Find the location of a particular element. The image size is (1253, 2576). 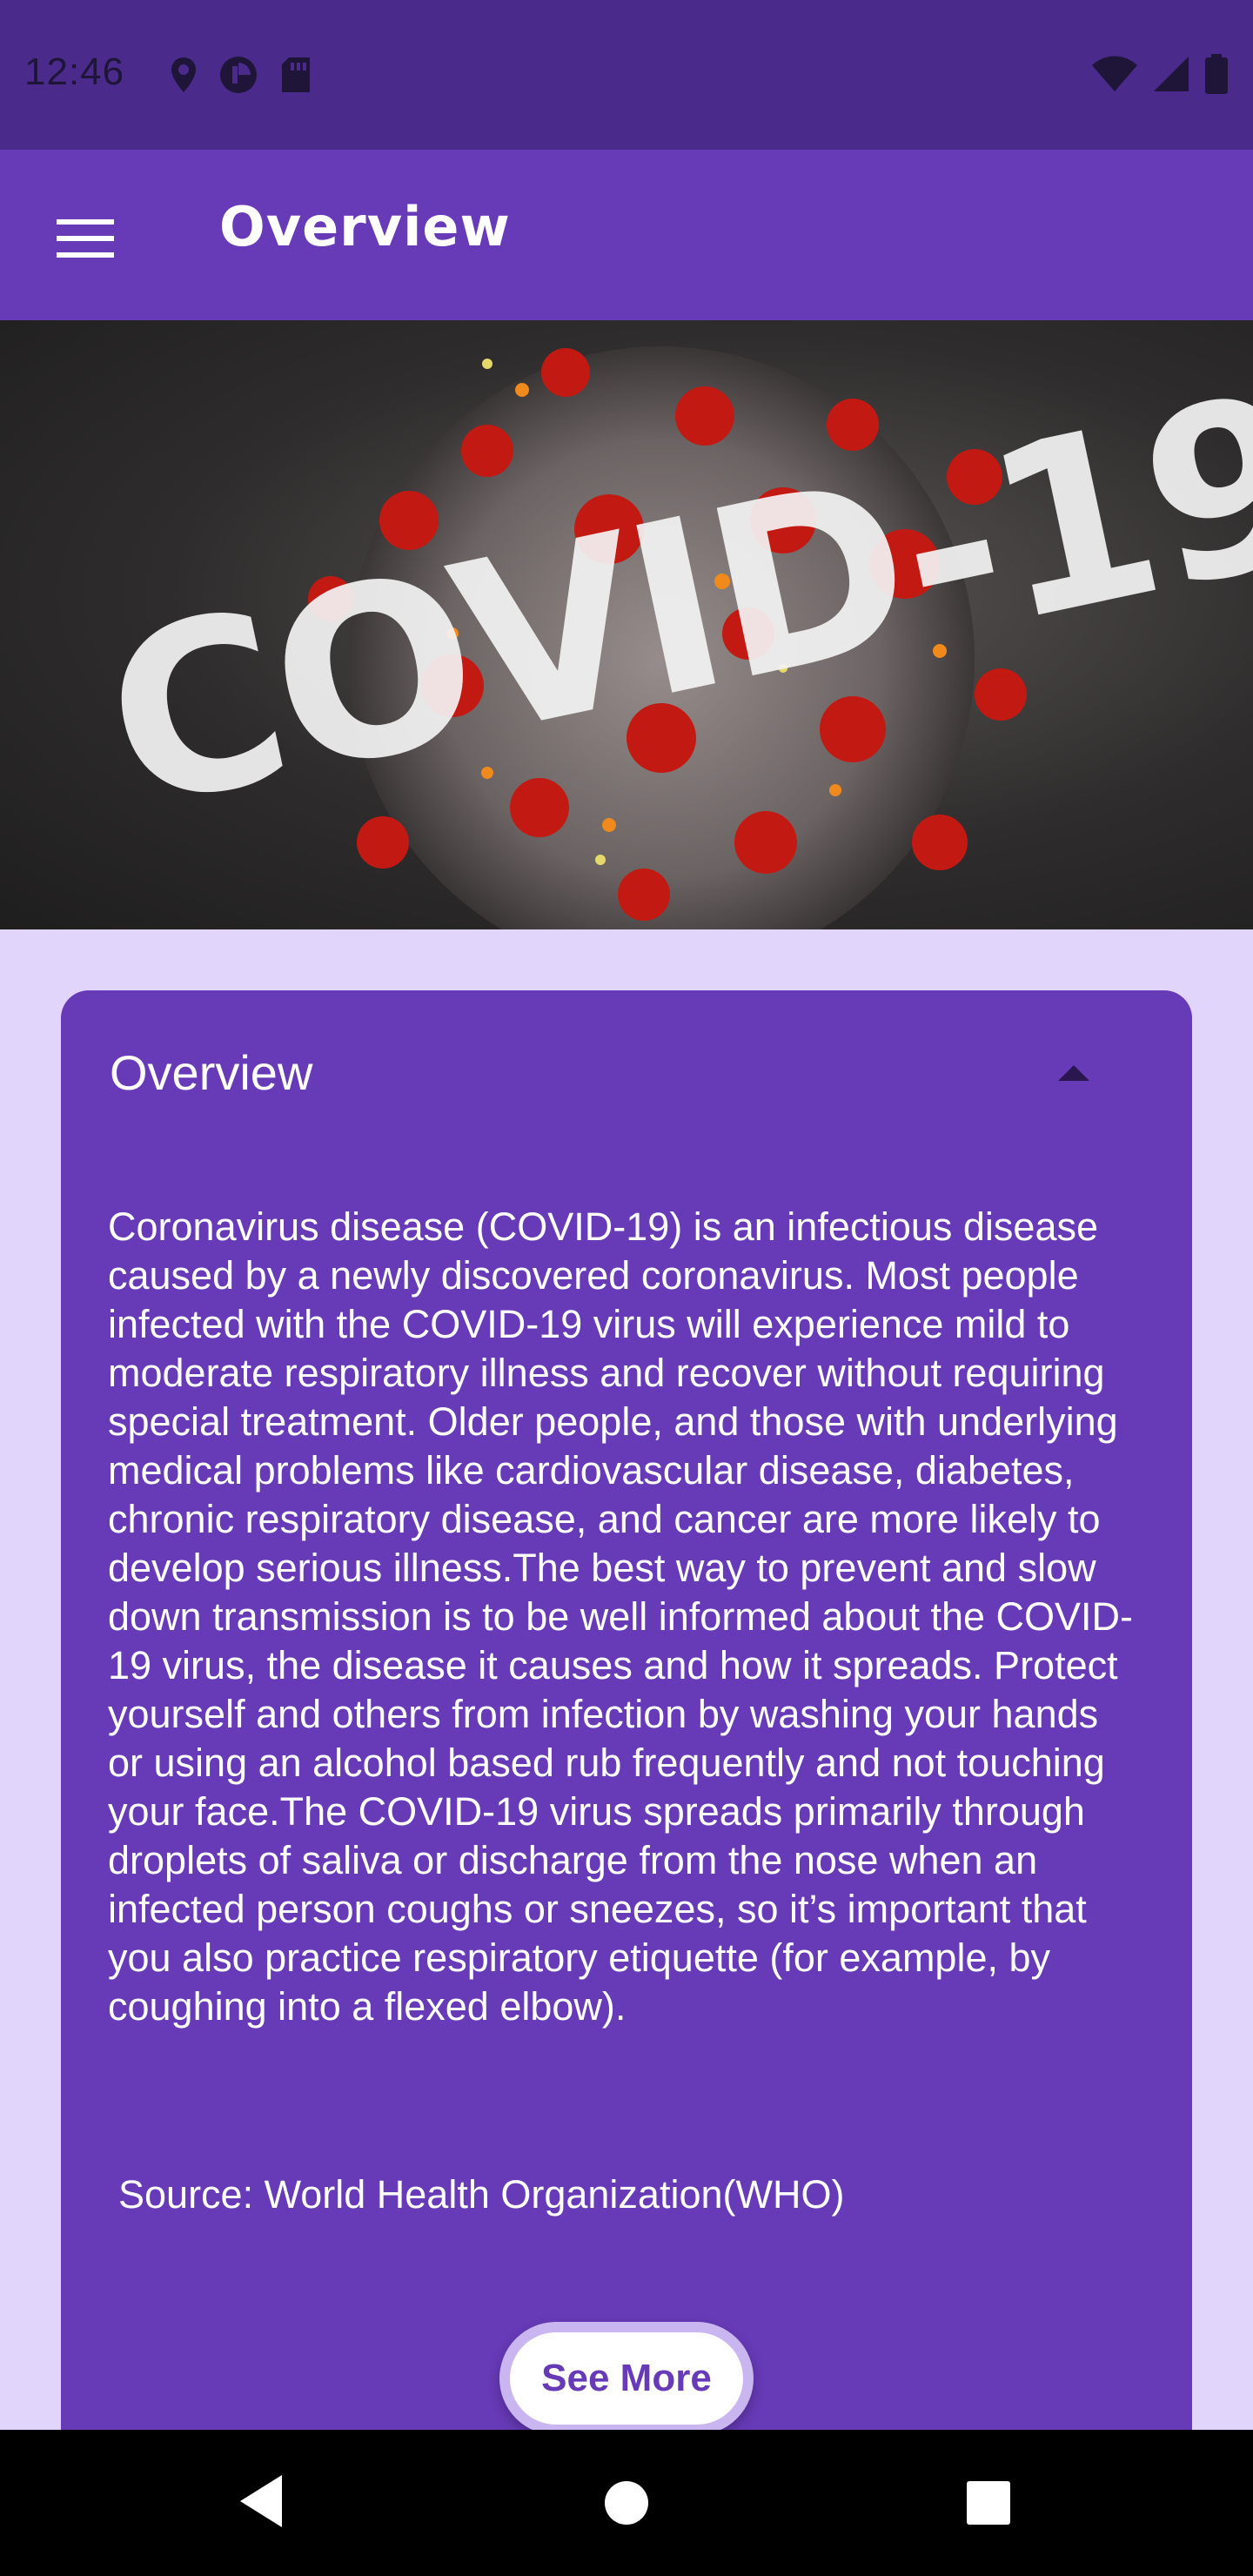

status-time: 12:46 is located at coordinates (74, 71).